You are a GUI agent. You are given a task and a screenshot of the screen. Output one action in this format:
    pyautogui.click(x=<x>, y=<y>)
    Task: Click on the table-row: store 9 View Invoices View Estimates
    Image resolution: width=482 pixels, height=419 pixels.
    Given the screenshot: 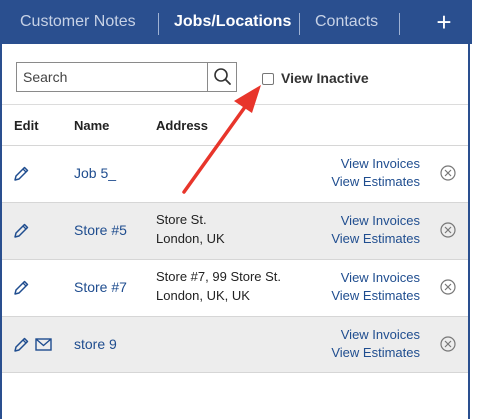 What is the action you would take?
    pyautogui.click(x=235, y=344)
    